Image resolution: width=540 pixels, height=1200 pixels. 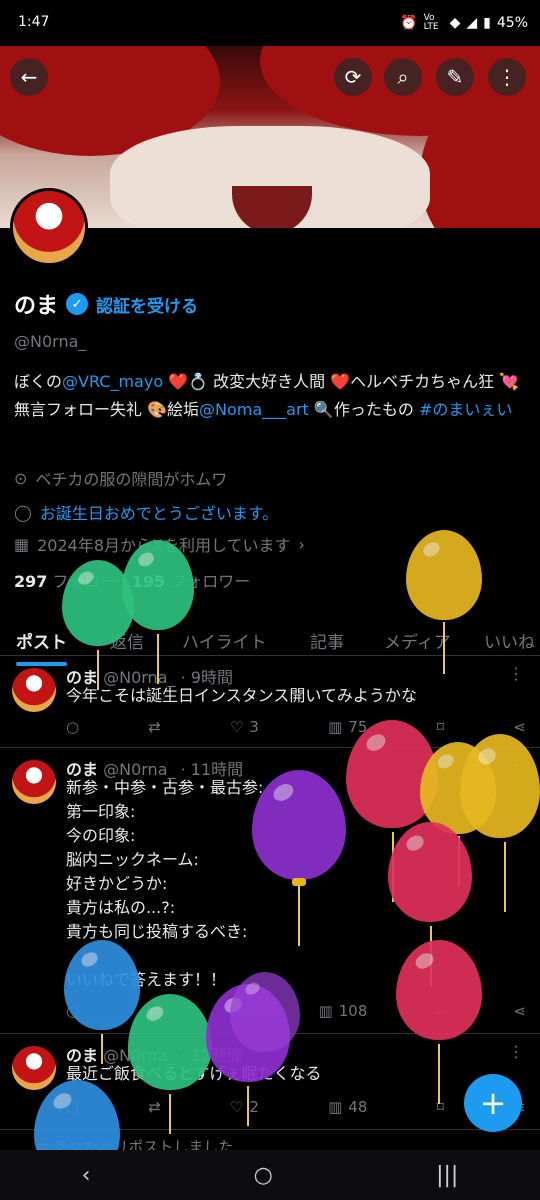 What do you see at coordinates (487, 23) in the screenshot?
I see `battery-icon: ▮` at bounding box center [487, 23].